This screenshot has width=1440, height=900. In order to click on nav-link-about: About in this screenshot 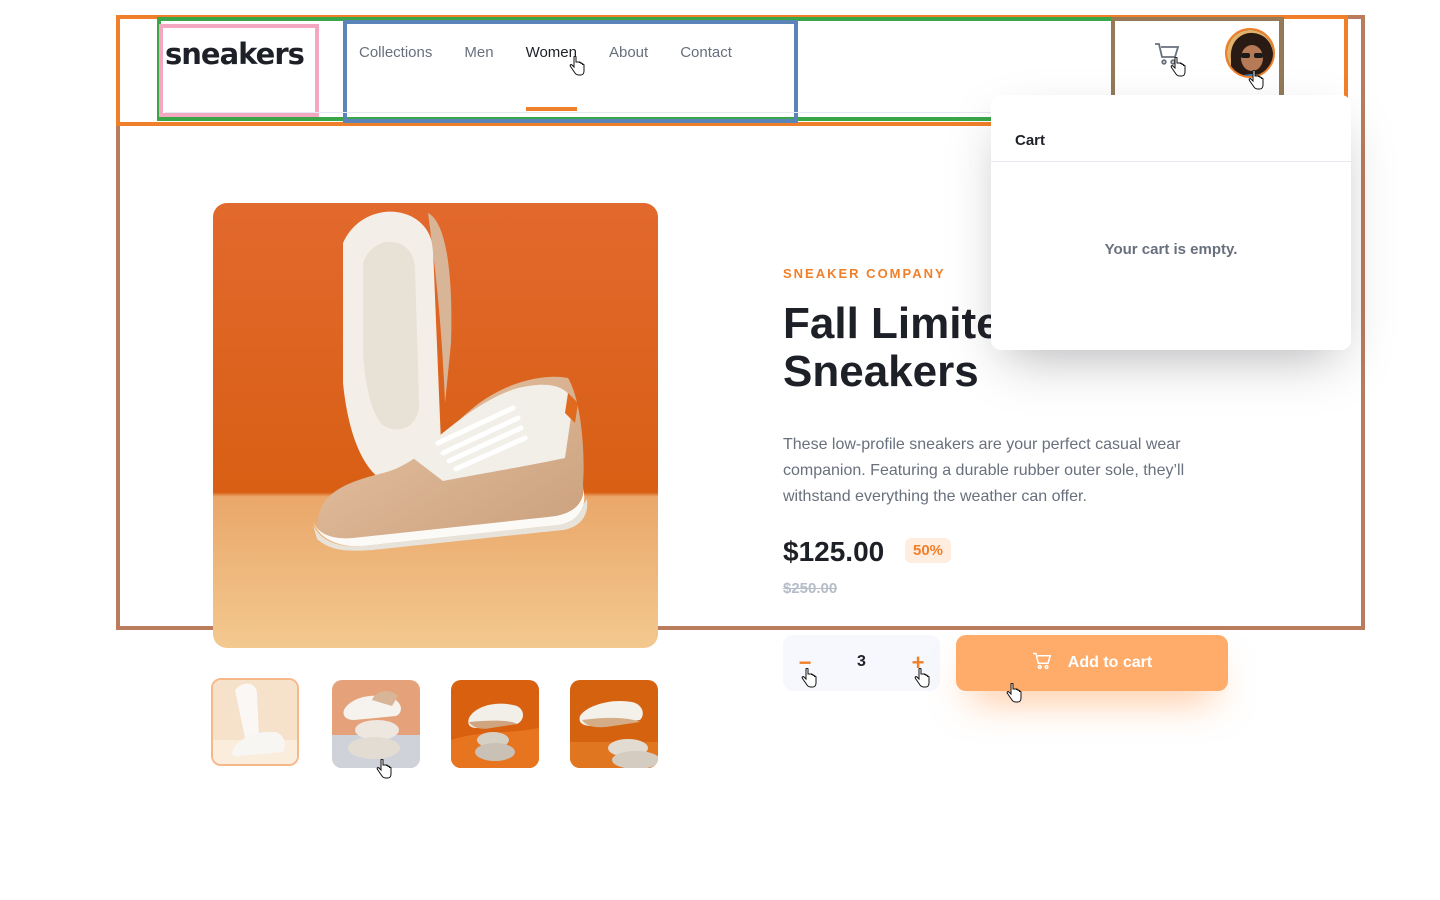, I will do `click(628, 78)`.